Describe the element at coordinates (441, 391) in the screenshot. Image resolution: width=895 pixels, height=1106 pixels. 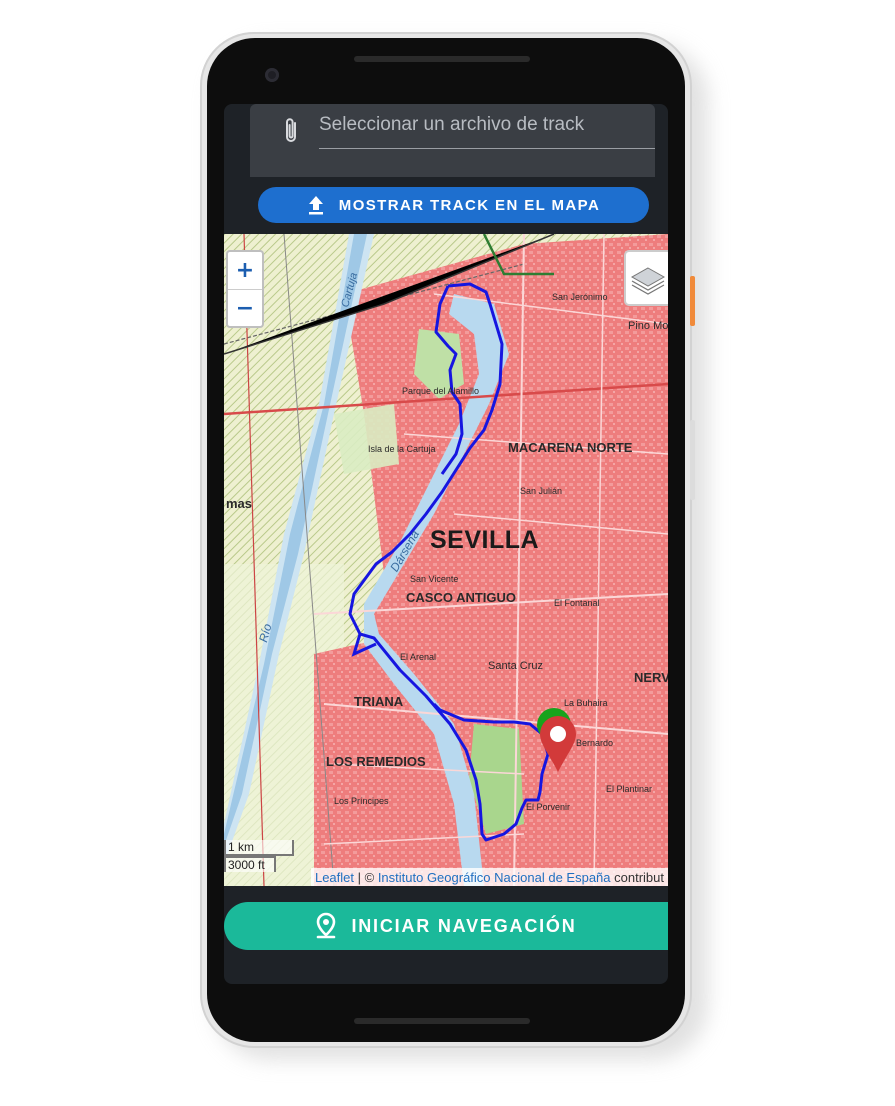
I see `label-parque-alamillo: Parque del Alamillo` at that location.